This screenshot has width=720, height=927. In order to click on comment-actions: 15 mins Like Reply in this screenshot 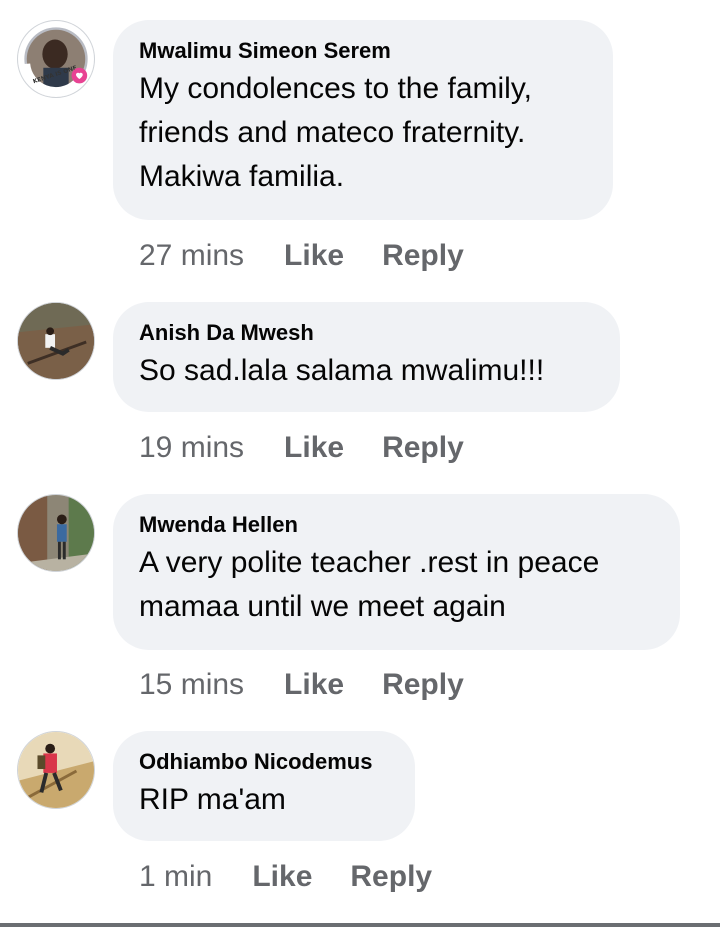, I will do `click(301, 685)`.